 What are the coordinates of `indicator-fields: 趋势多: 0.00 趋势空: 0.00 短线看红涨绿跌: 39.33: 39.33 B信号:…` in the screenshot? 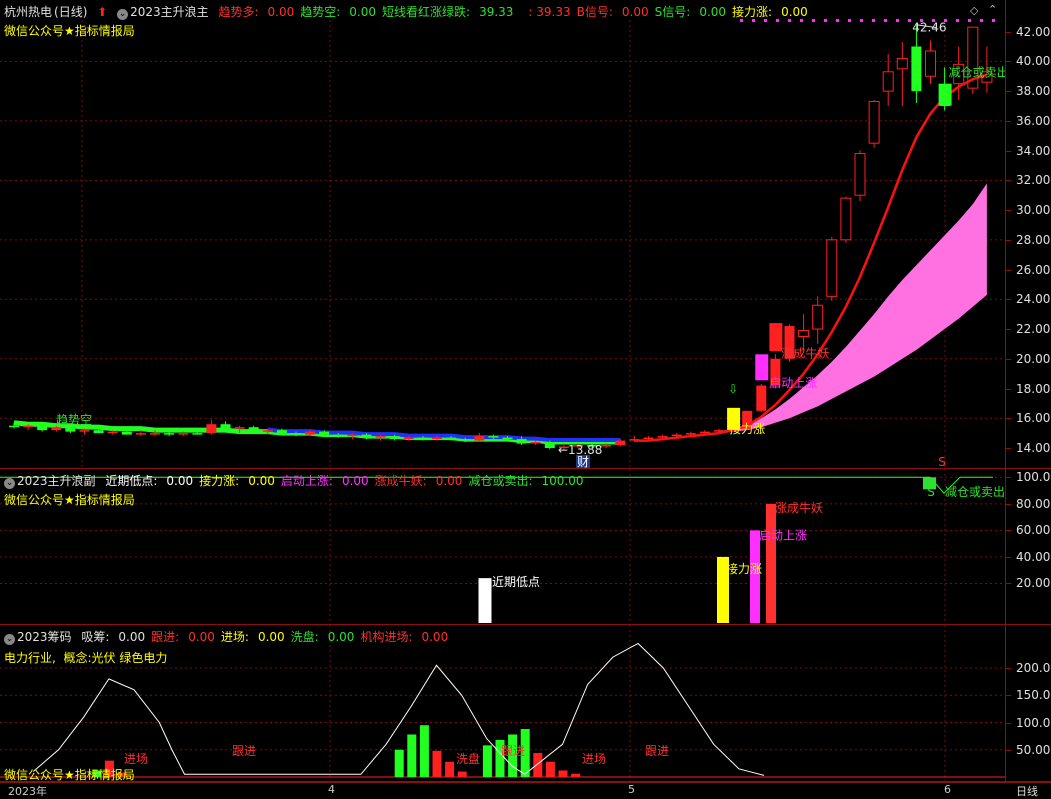 It's located at (515, 12).